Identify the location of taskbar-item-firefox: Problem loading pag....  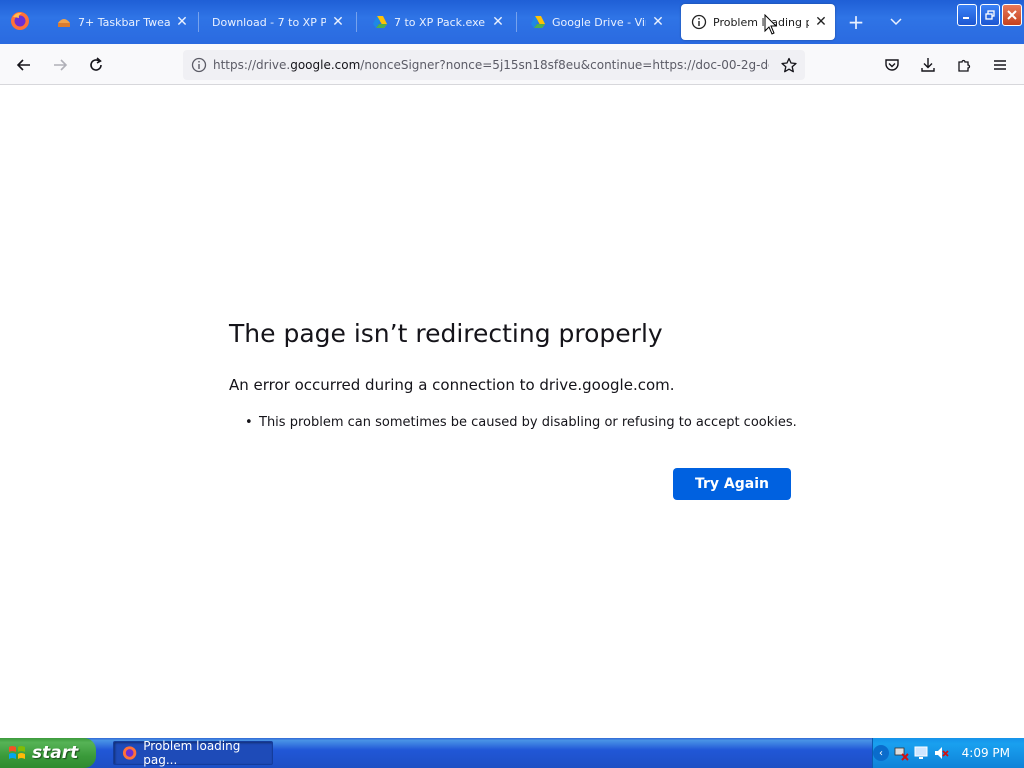
(193, 753).